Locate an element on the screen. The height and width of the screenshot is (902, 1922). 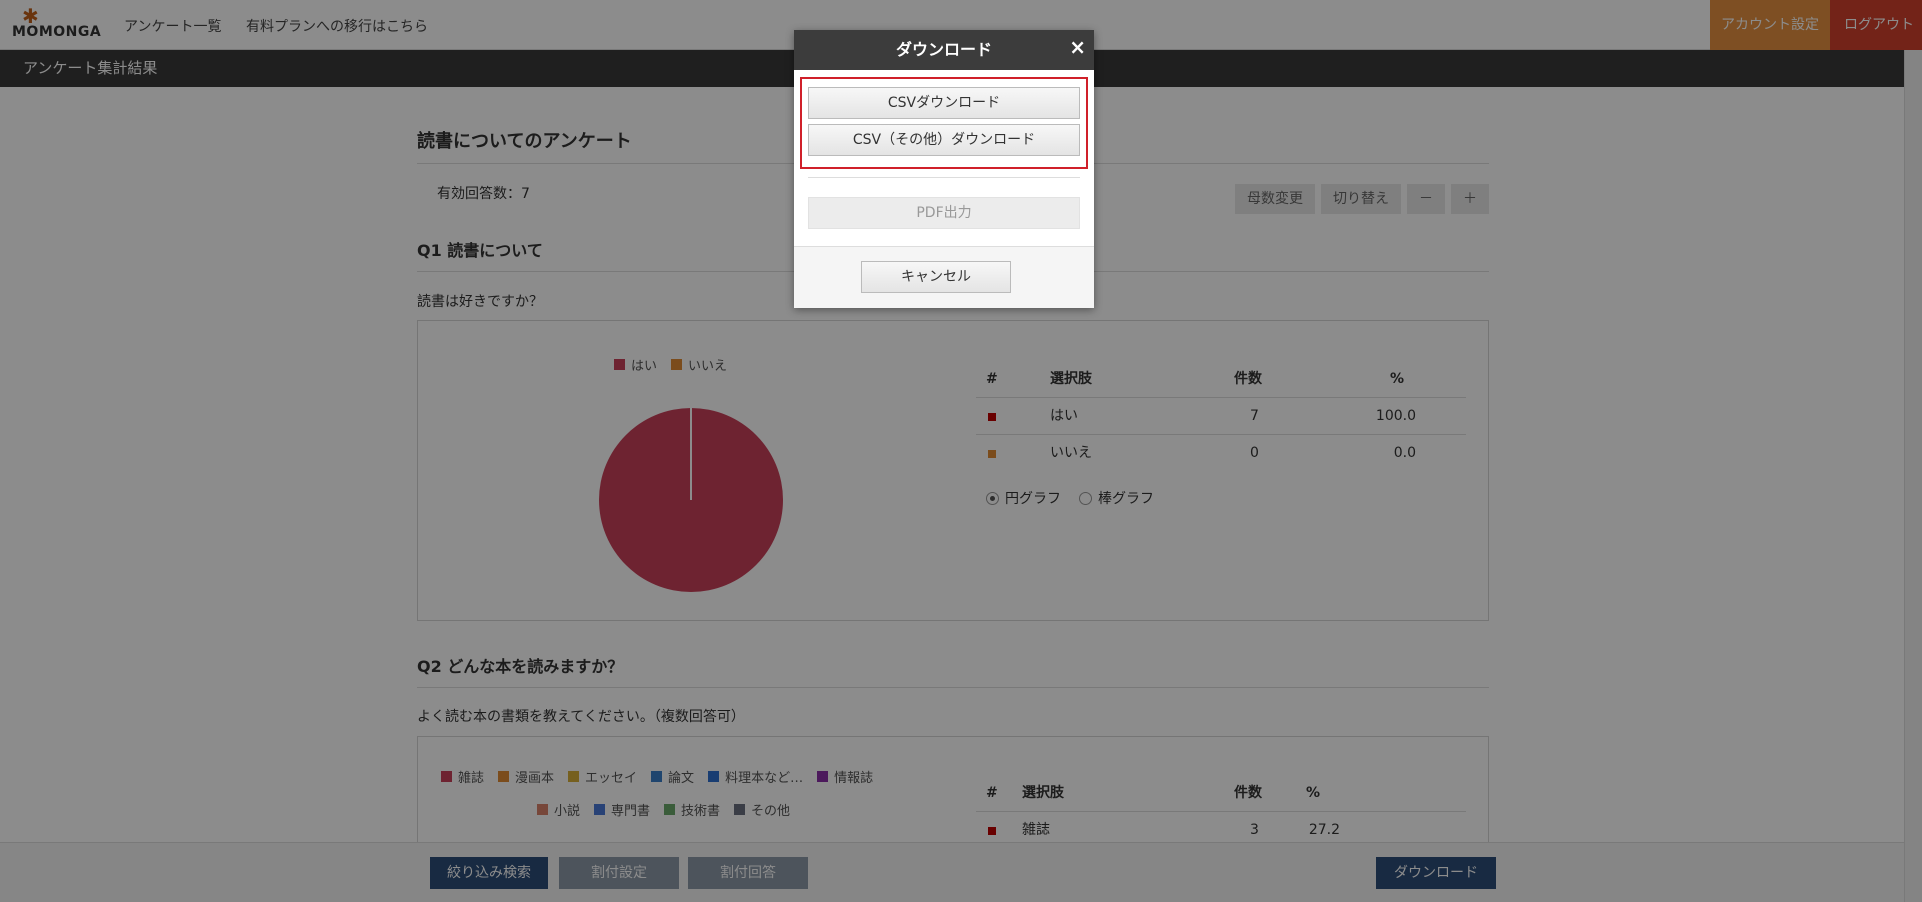
modal-header: ダウンロード × is located at coordinates (944, 50).